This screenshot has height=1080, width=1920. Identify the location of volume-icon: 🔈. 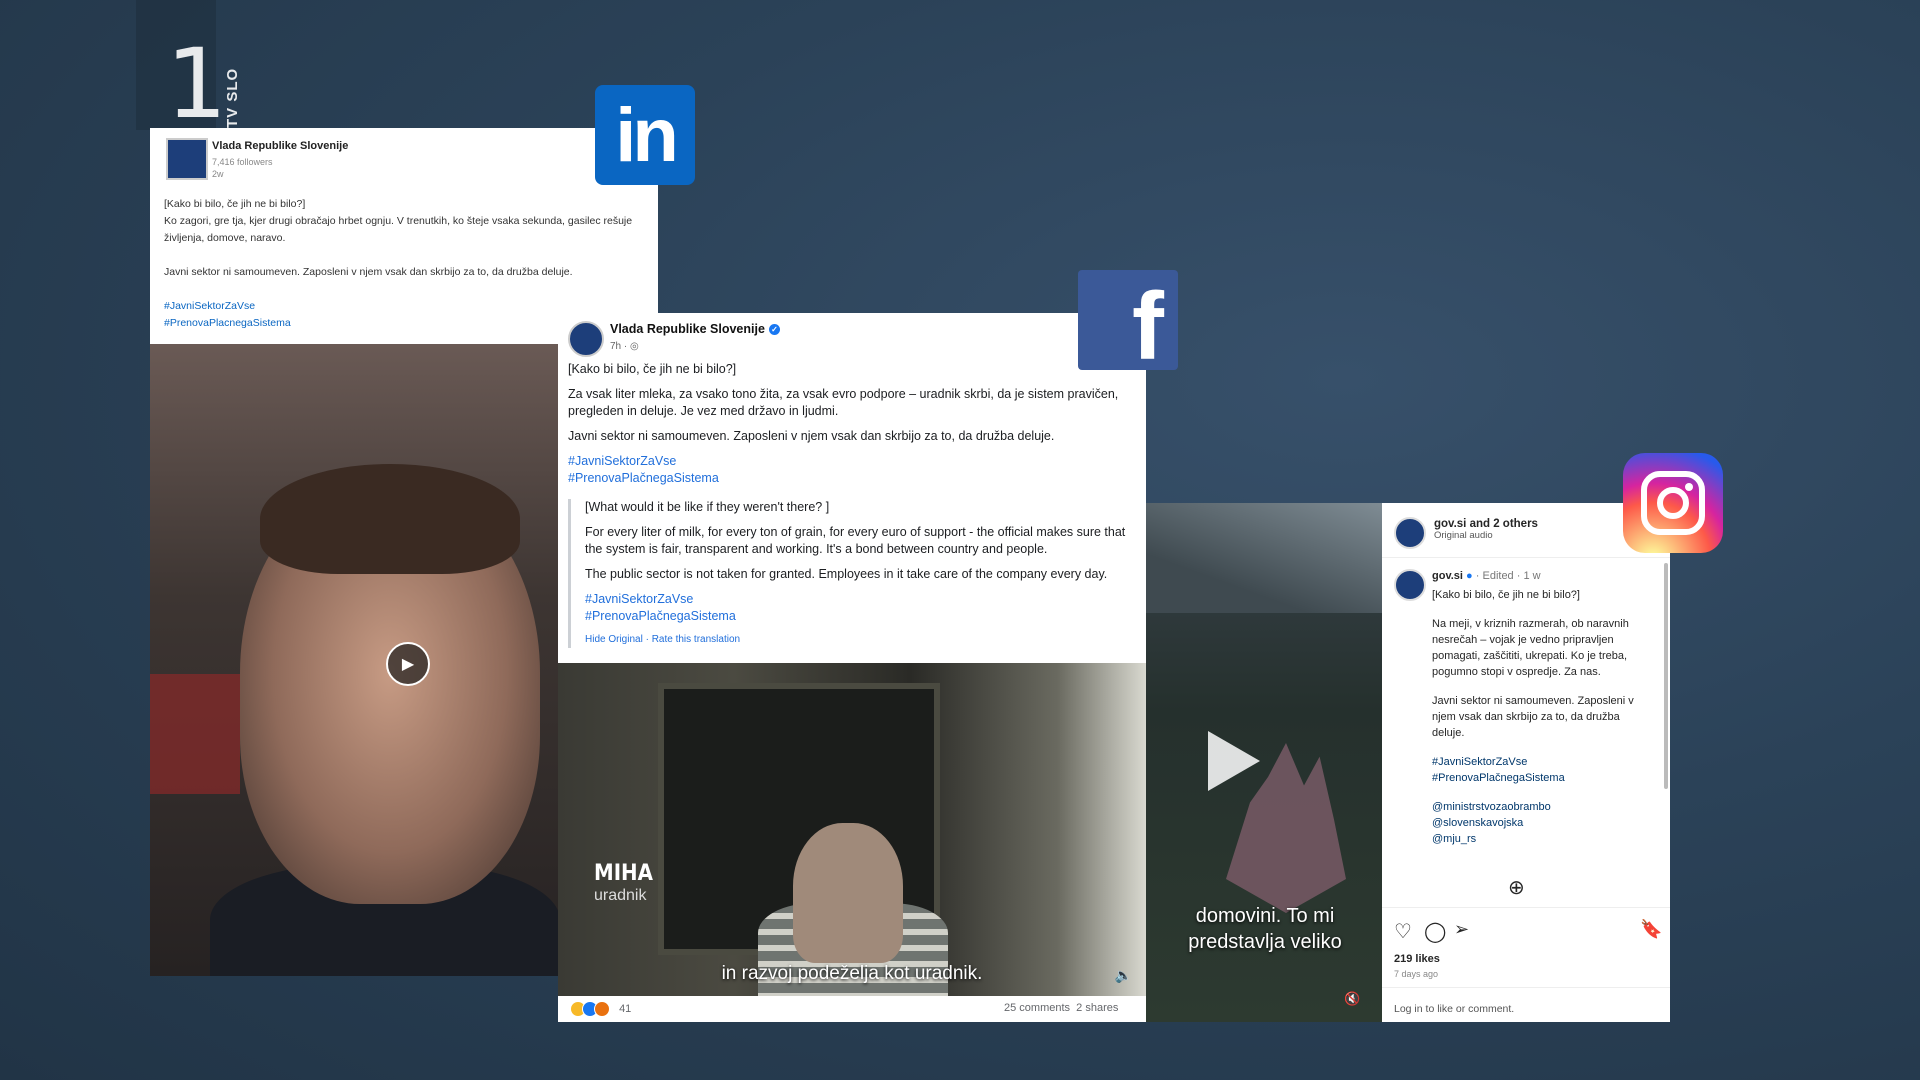
(1123, 975).